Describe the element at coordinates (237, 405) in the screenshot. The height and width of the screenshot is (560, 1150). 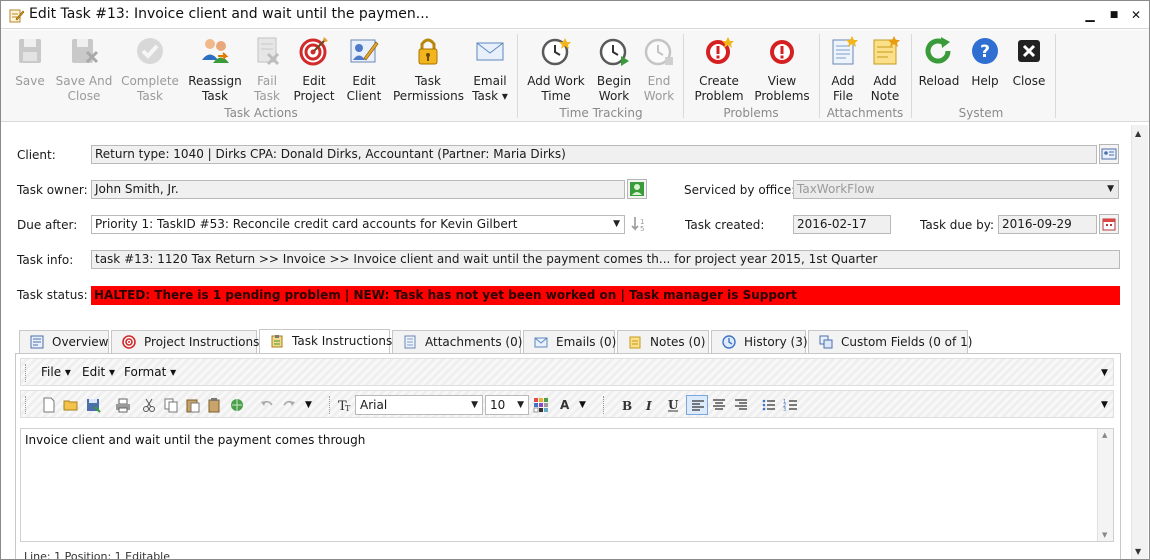
I see `insert-link-icon` at that location.